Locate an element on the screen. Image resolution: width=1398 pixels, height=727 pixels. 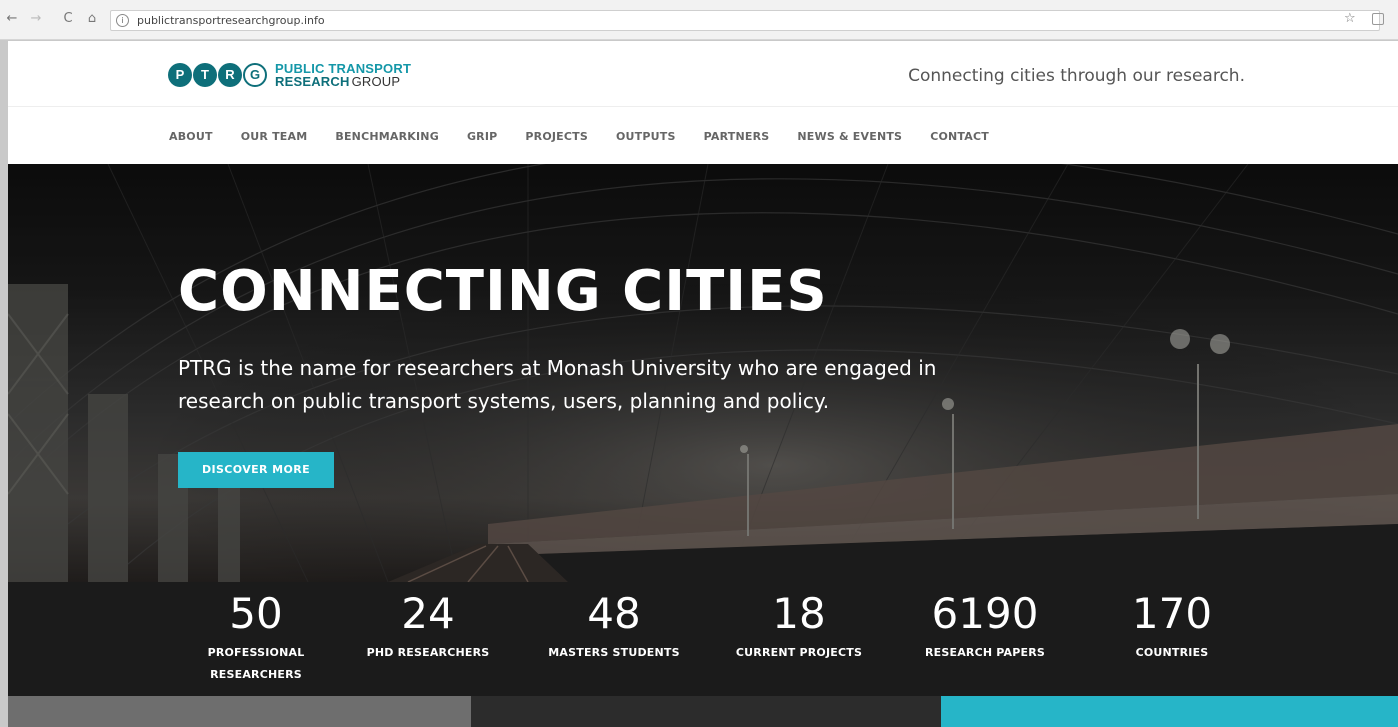
logo-letter-r: R is located at coordinates (230, 75).